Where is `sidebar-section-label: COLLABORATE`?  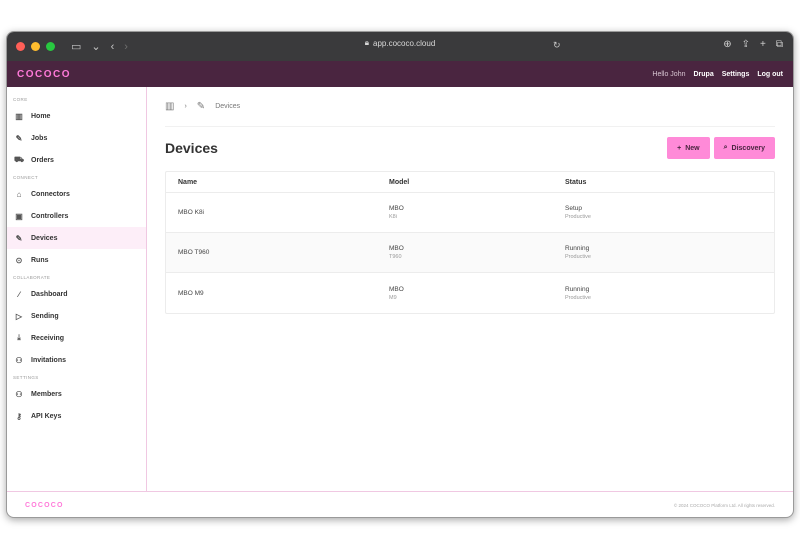
sidebar-section-label: COLLABORATE is located at coordinates (32, 277).